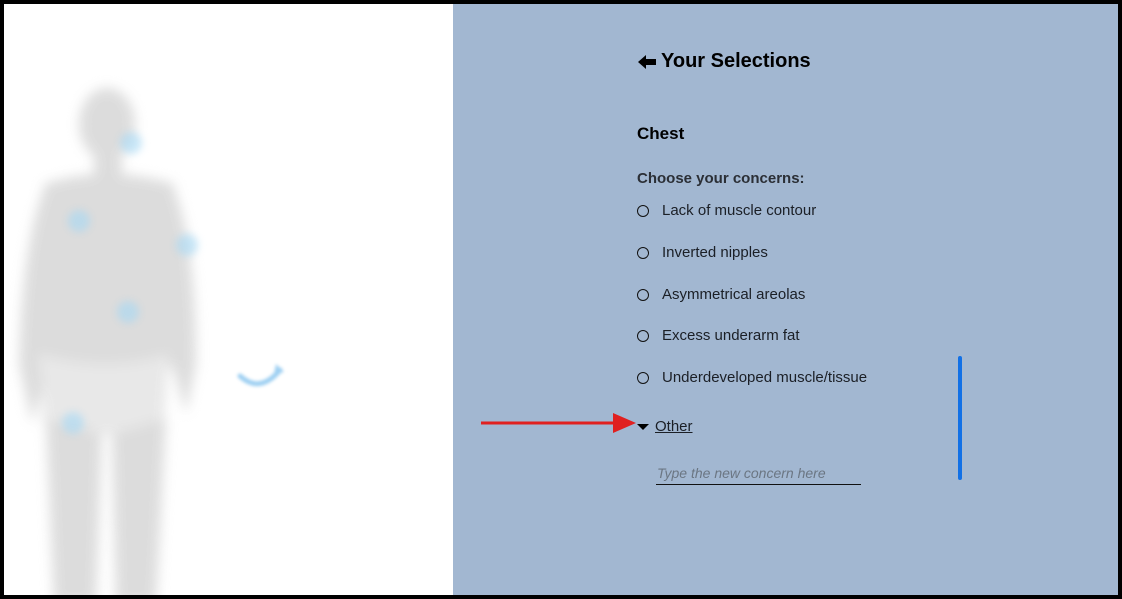  I want to click on concern-option-underdeveloped-muscle-tissue: Underdeveloped muscle/tissue, so click(752, 377).